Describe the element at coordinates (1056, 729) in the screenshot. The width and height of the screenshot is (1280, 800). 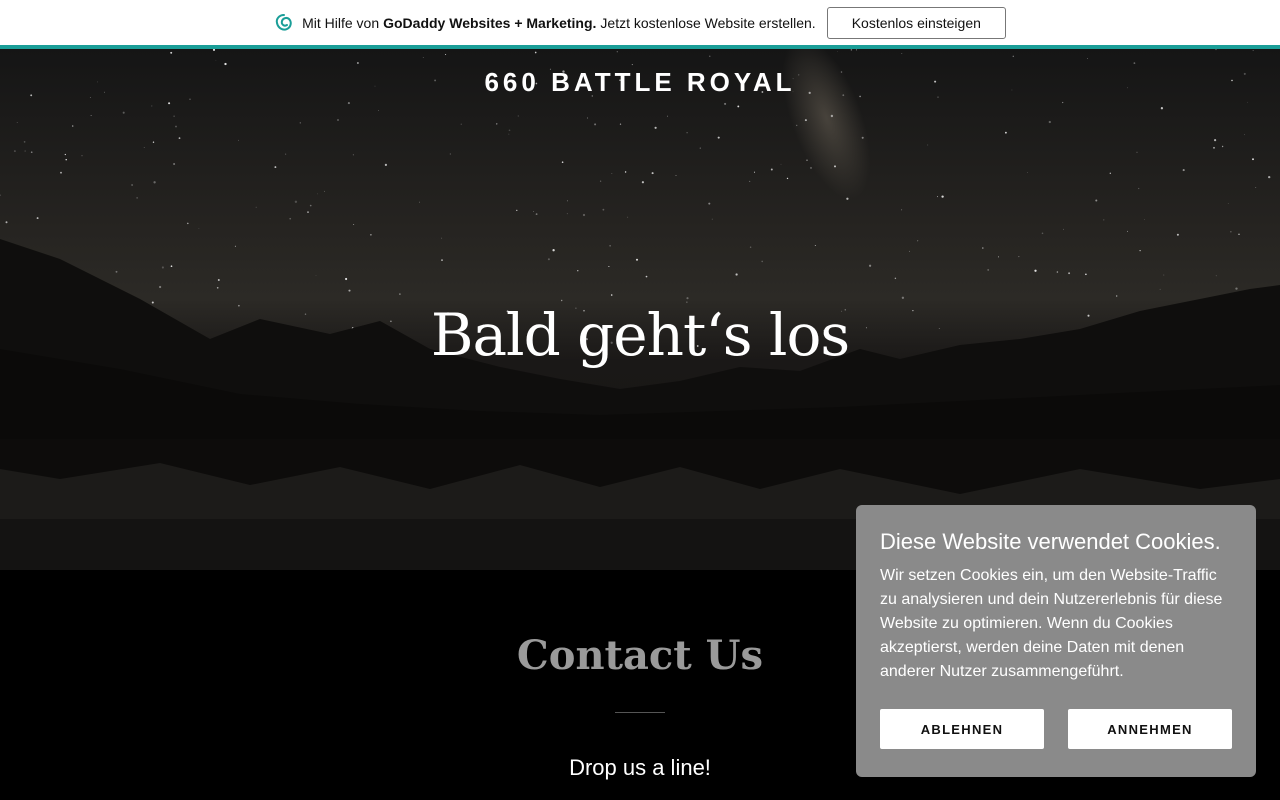
I see `cookie-buttons: ABLEHNEN ANNEHMEN` at that location.